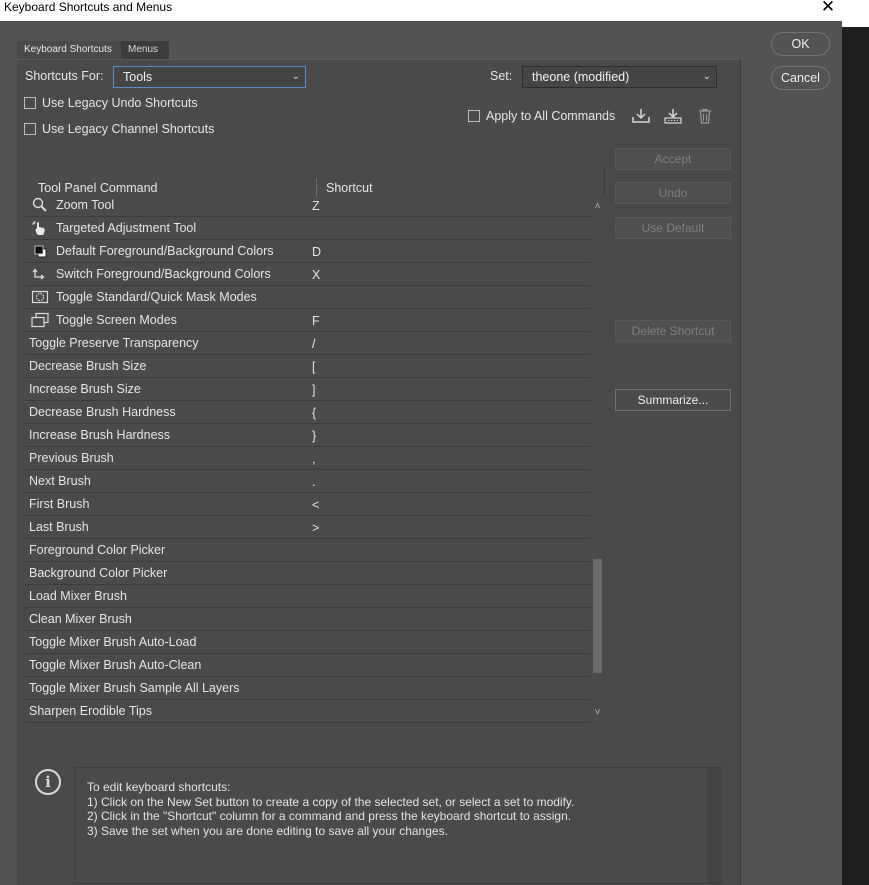 The width and height of the screenshot is (869, 885). What do you see at coordinates (316, 252) in the screenshot?
I see `shortcut-key: D` at bounding box center [316, 252].